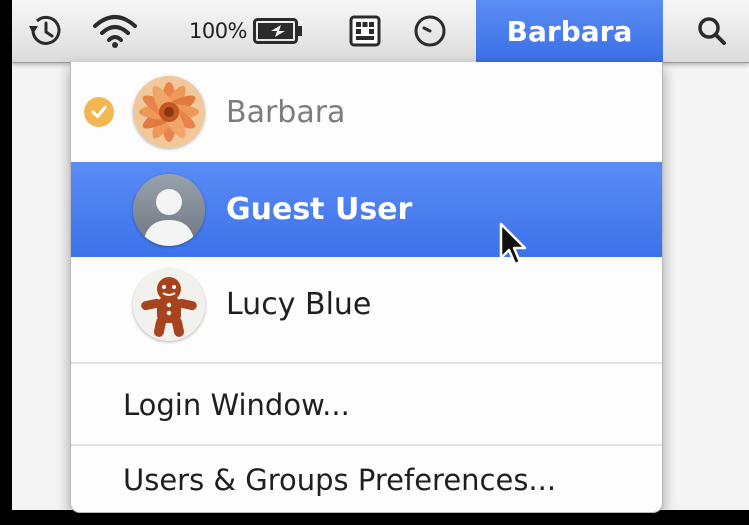 This screenshot has width=749, height=525. Describe the element at coordinates (115, 31) in the screenshot. I see `wifi-icon` at that location.